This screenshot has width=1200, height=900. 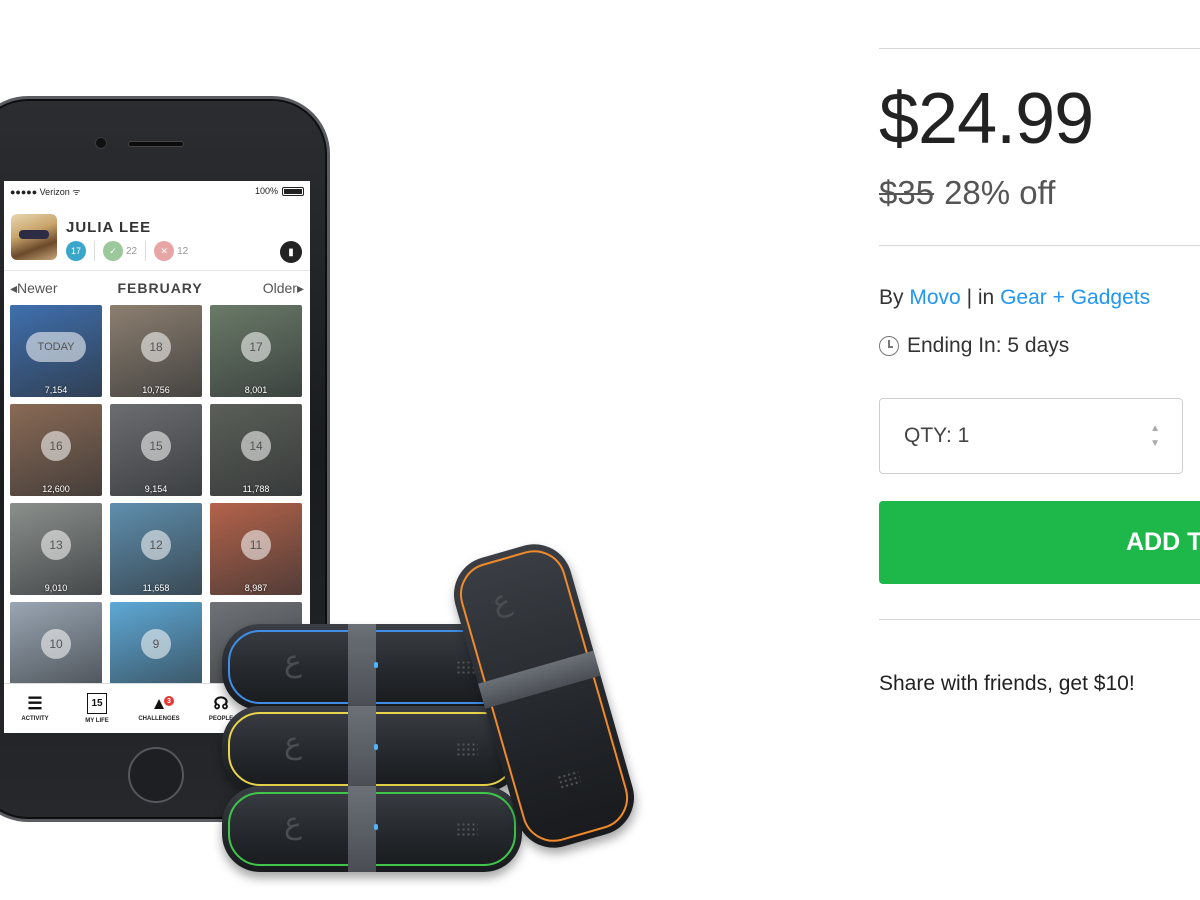 I want to click on stat-complete: ✓ 22, so click(x=120, y=251).